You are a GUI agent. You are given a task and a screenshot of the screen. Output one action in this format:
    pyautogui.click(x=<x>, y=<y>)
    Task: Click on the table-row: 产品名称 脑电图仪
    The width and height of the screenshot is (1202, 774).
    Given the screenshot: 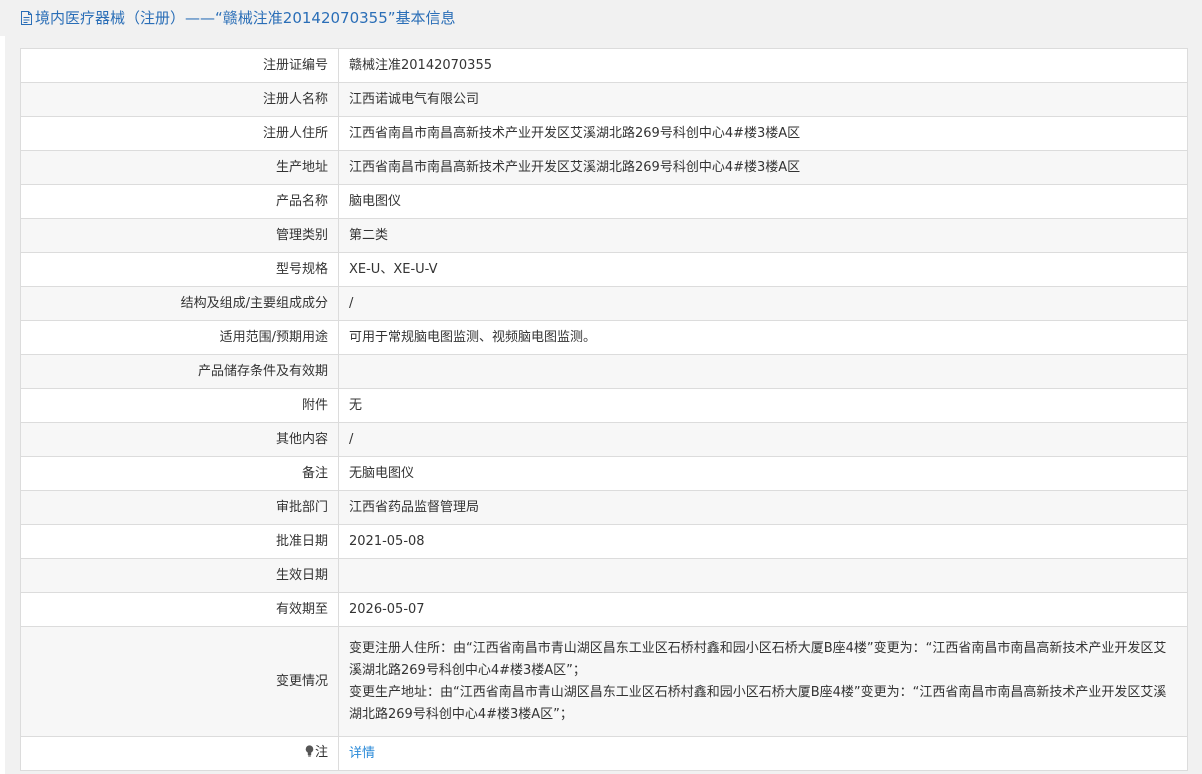 What is the action you would take?
    pyautogui.click(x=604, y=201)
    